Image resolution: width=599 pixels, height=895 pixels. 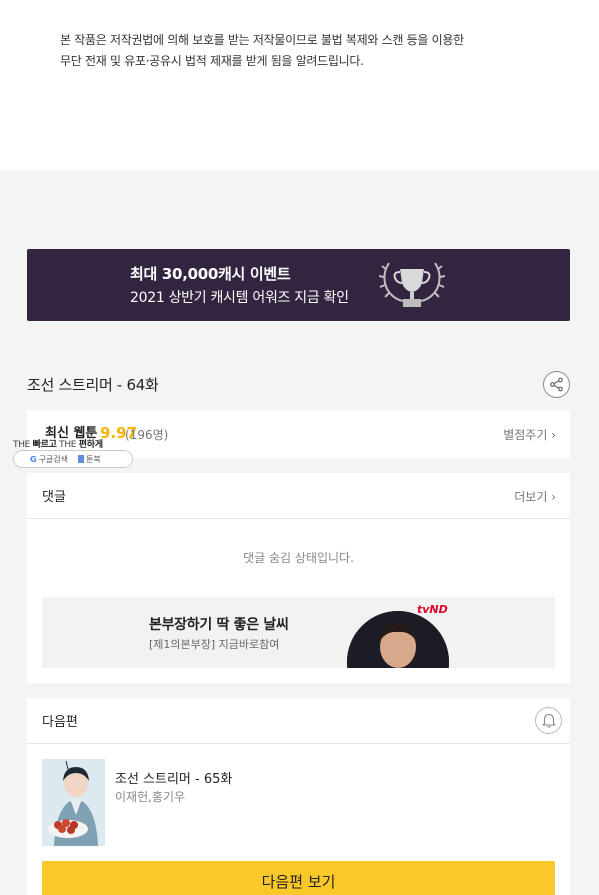 I want to click on google-icon: G, so click(x=33, y=459).